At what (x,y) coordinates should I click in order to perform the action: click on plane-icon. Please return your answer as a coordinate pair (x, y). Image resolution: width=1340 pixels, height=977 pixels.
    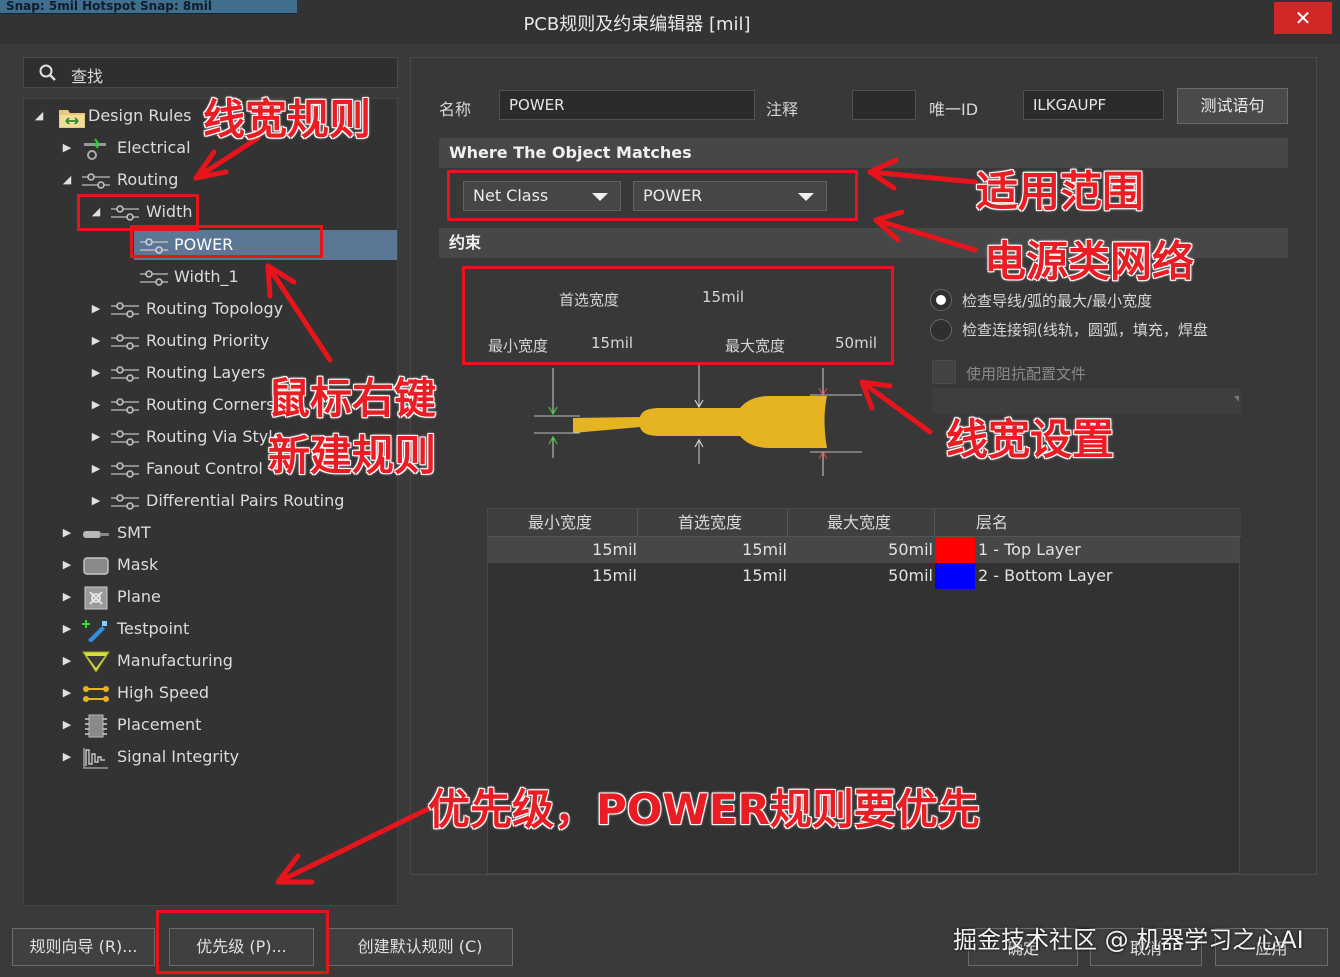
    Looking at the image, I should click on (96, 598).